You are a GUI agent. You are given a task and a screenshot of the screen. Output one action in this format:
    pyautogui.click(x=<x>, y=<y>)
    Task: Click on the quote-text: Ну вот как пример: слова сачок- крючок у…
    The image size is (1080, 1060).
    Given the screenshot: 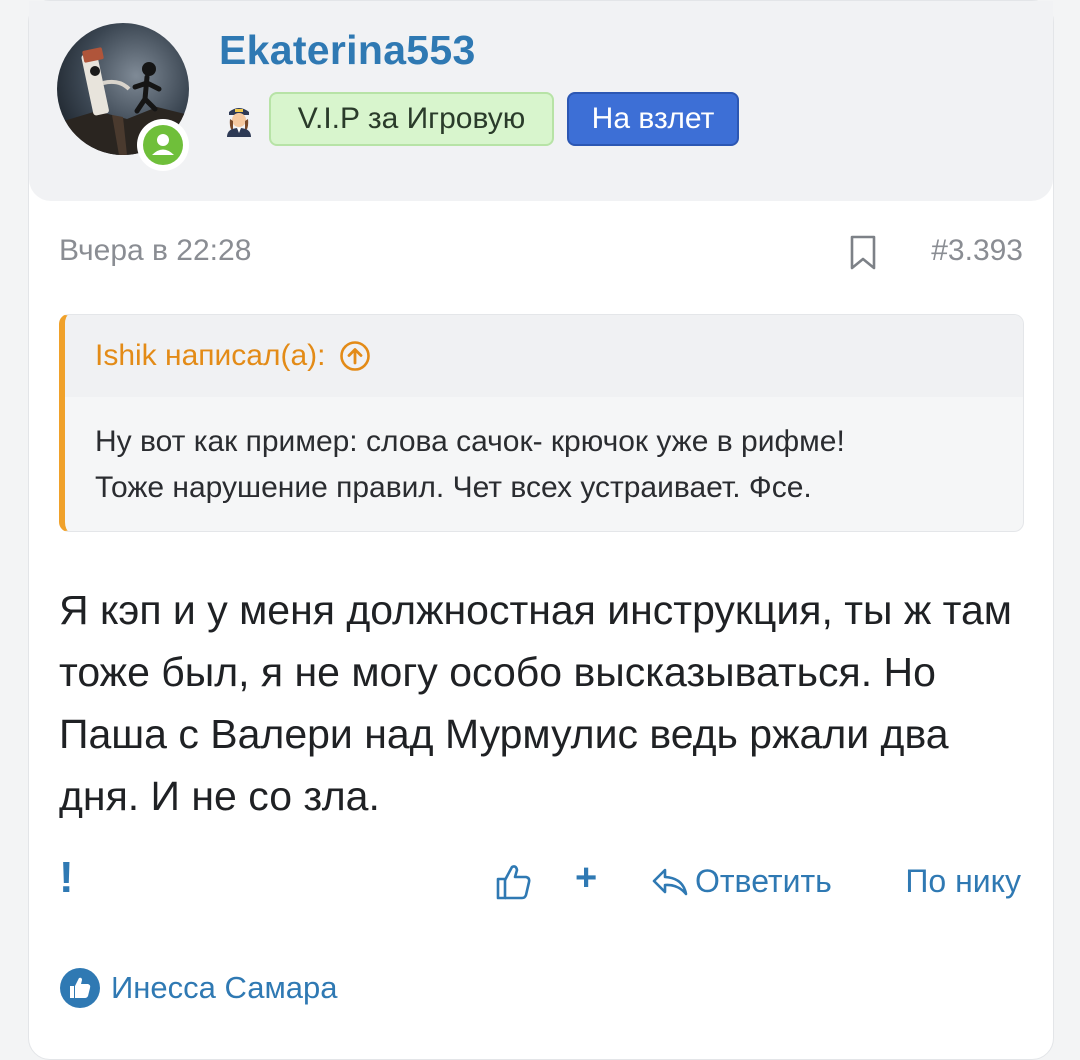 What is the action you would take?
    pyautogui.click(x=544, y=454)
    